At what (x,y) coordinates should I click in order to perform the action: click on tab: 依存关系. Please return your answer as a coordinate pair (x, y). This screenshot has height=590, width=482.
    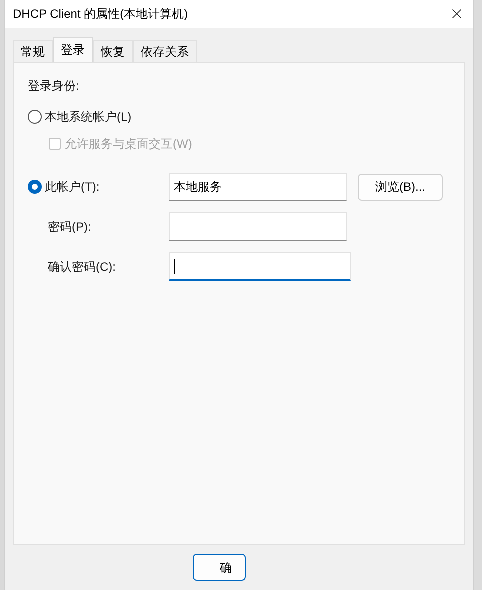
    Looking at the image, I should click on (165, 51).